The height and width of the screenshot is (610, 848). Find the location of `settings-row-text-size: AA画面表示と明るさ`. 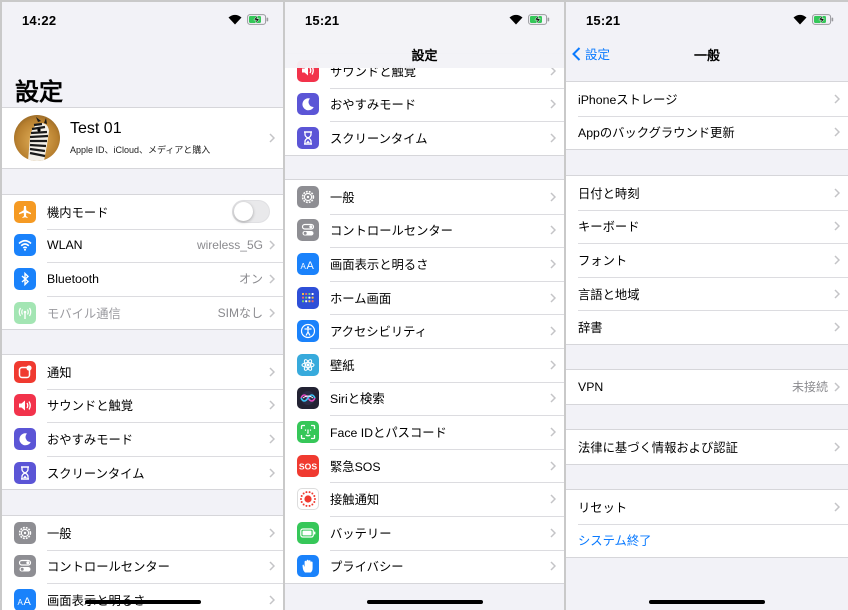

settings-row-text-size: AA画面表示と明るさ is located at coordinates (142, 596).